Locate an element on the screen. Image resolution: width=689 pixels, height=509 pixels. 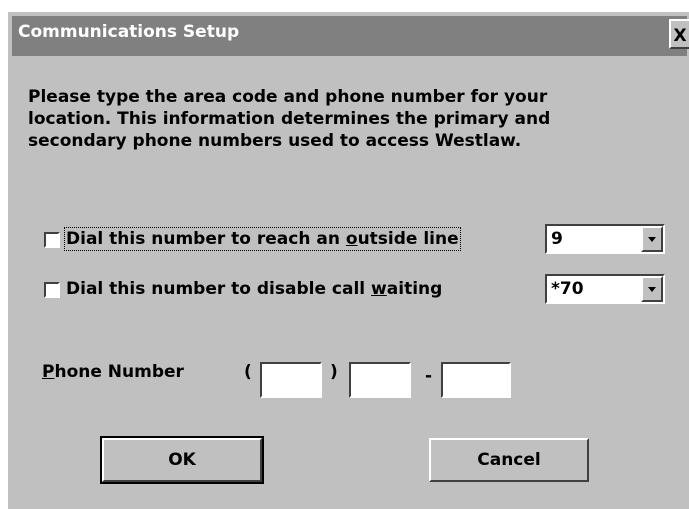
phone-number-label: Phone Number is located at coordinates (113, 372).